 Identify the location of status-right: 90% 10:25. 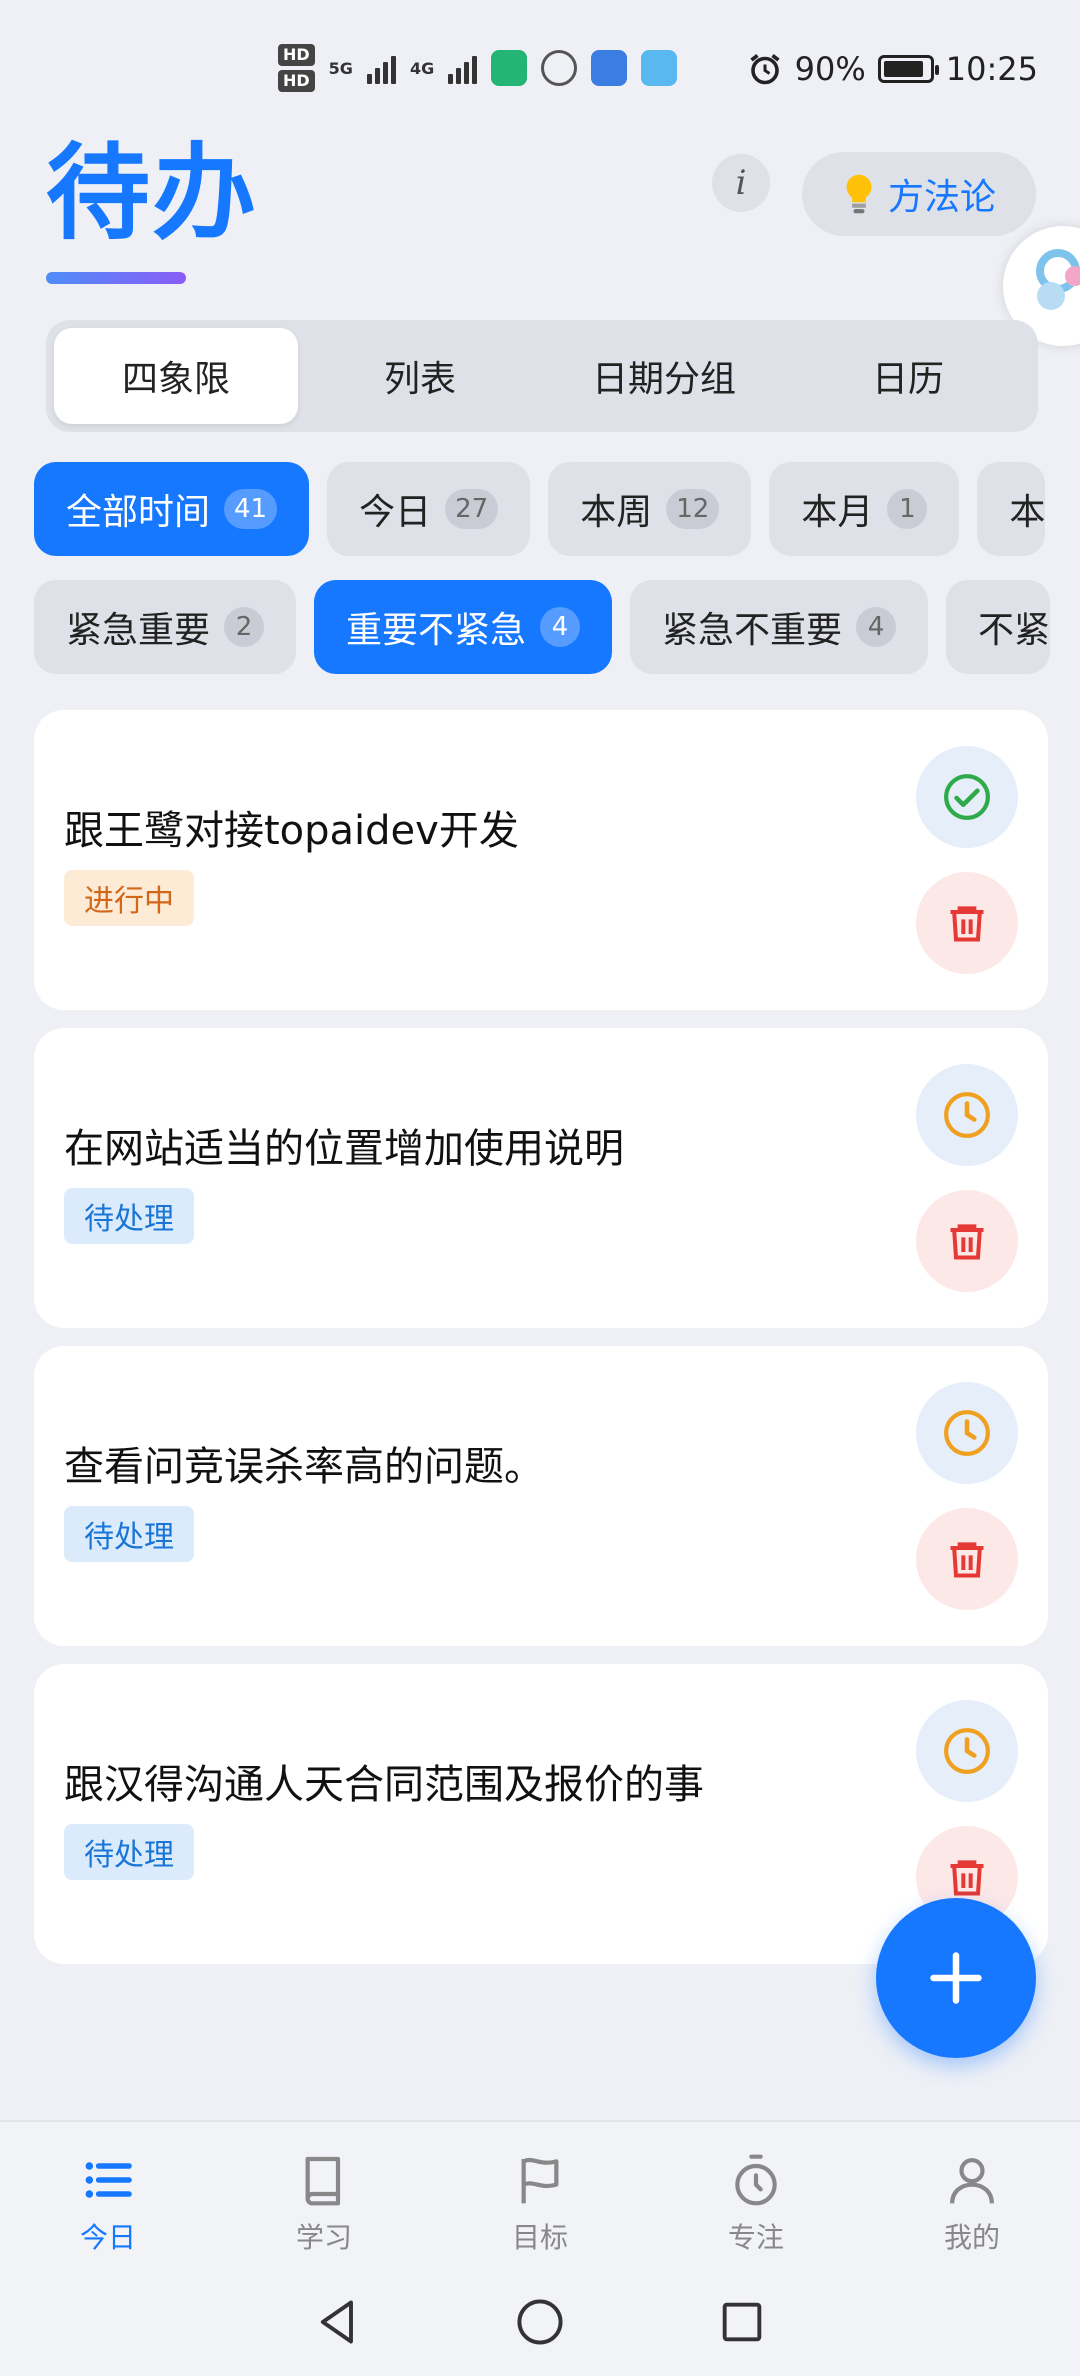
(892, 69).